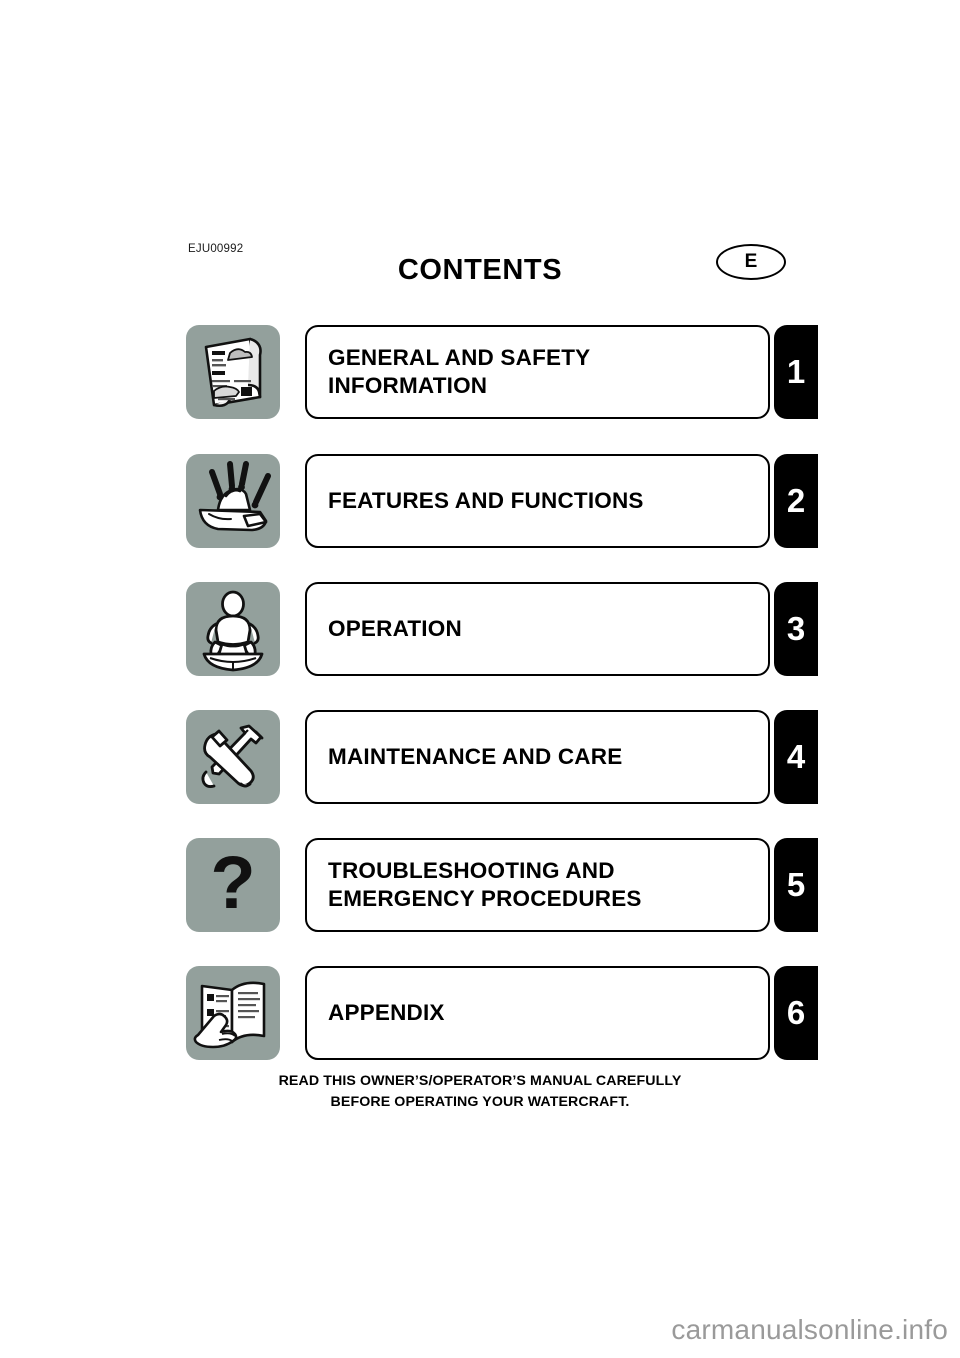  Describe the element at coordinates (751, 262) in the screenshot. I see `language-badge: E` at that location.